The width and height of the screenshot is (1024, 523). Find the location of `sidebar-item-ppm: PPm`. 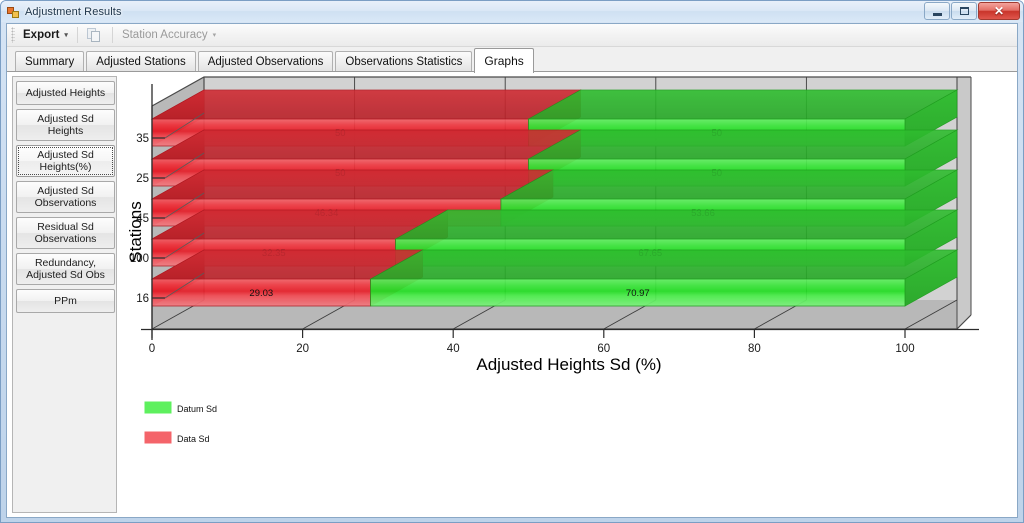

sidebar-item-ppm: PPm is located at coordinates (65, 301).